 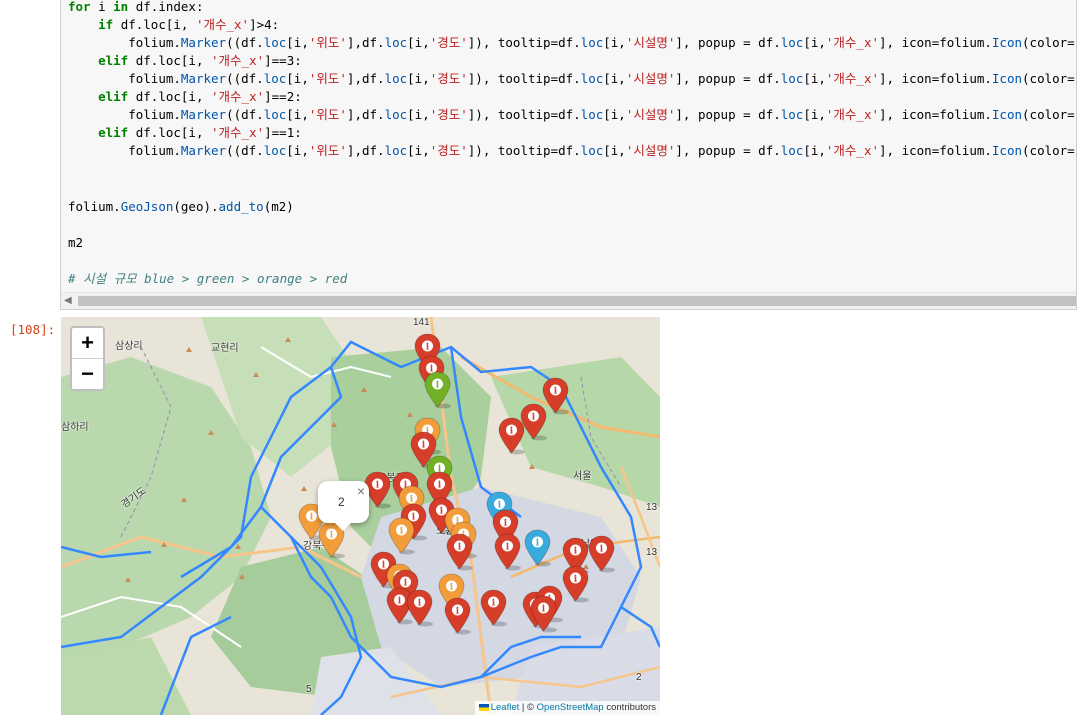 What do you see at coordinates (33, 329) in the screenshot?
I see `output-prompt: [108]:` at bounding box center [33, 329].